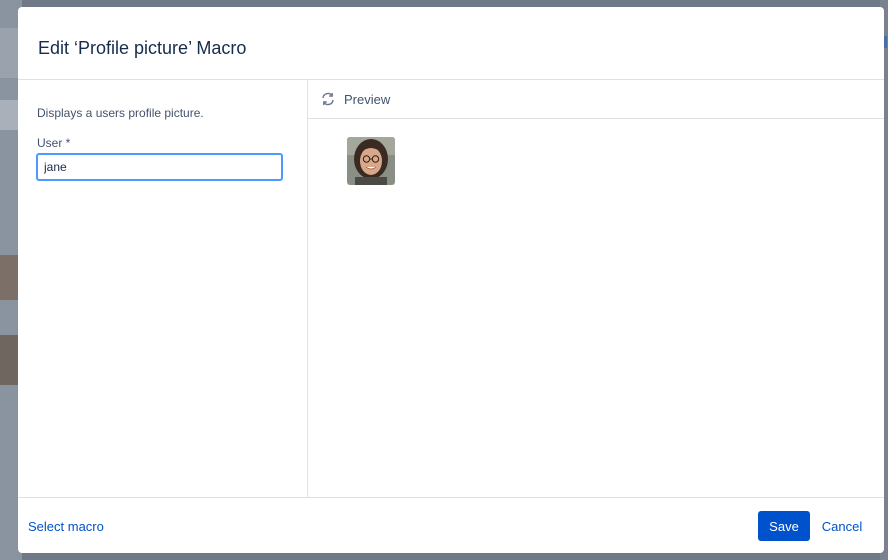 The image size is (888, 560). I want to click on avatar-image, so click(371, 161).